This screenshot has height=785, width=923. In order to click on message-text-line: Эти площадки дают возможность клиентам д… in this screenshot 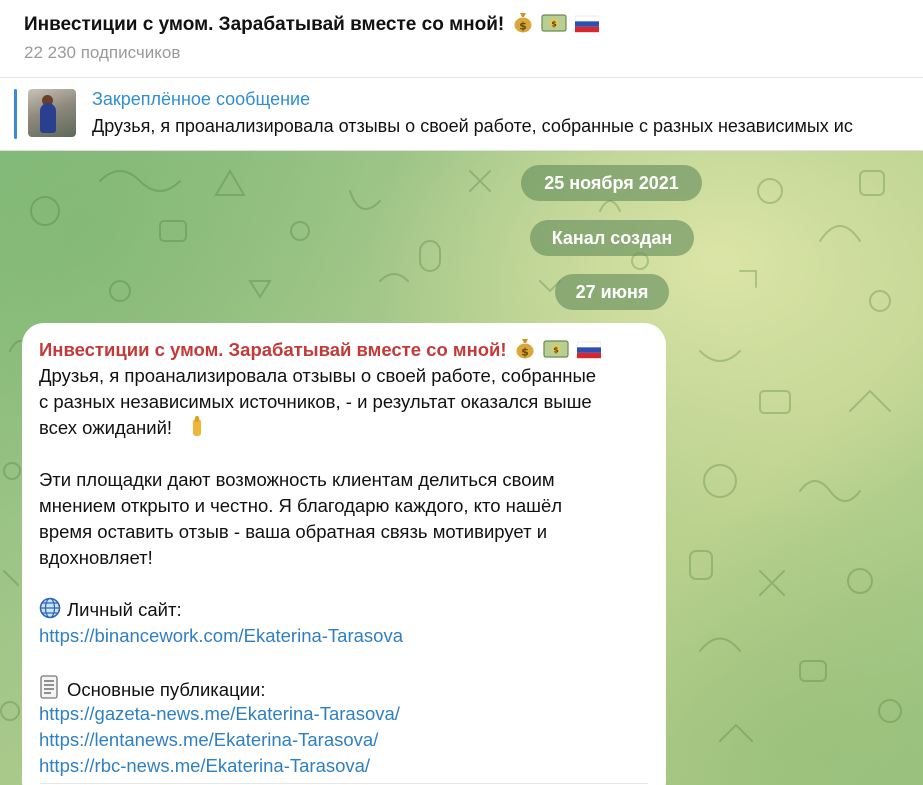, I will do `click(297, 479)`.